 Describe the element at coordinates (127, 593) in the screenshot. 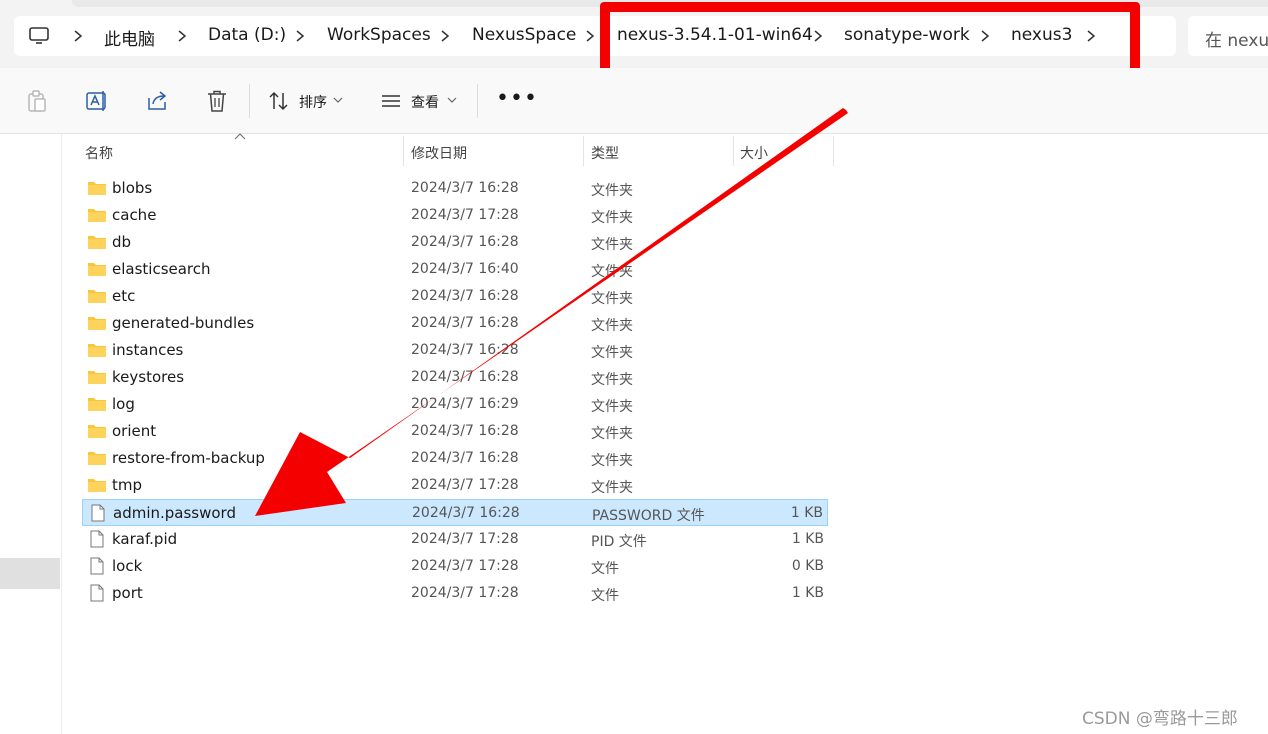

I see `file-name: port` at that location.